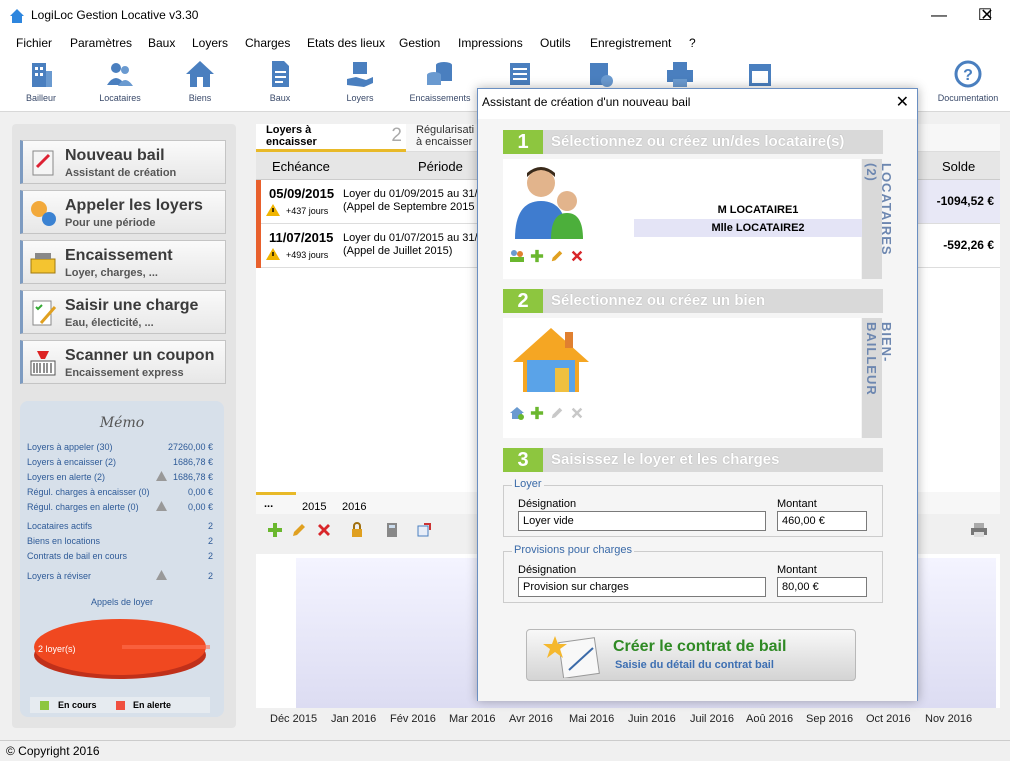 The image size is (1010, 761). I want to click on dialog-title: Assistant de création d'un nouveau bail, so click(586, 102).